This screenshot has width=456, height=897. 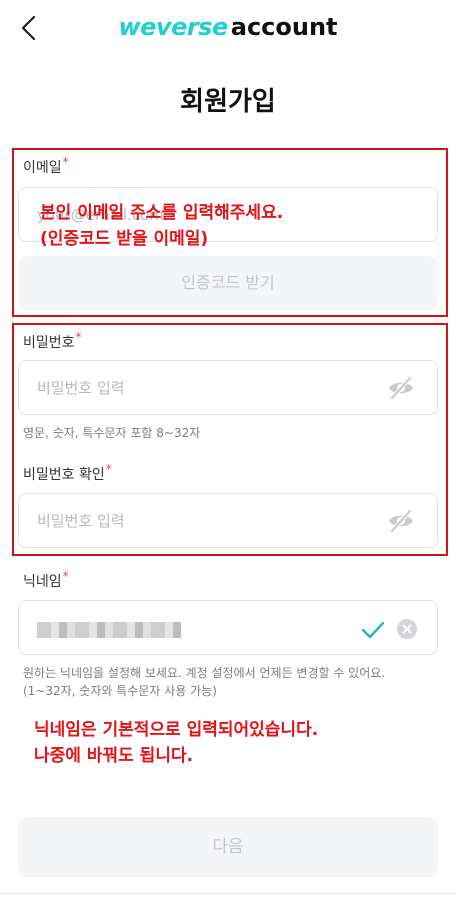 I want to click on nickname-hint-line1: 원하는 닉네임을 설정해 보세요. 계정 설정에서 언제든 변경할 수 있어요., so click(x=204, y=673).